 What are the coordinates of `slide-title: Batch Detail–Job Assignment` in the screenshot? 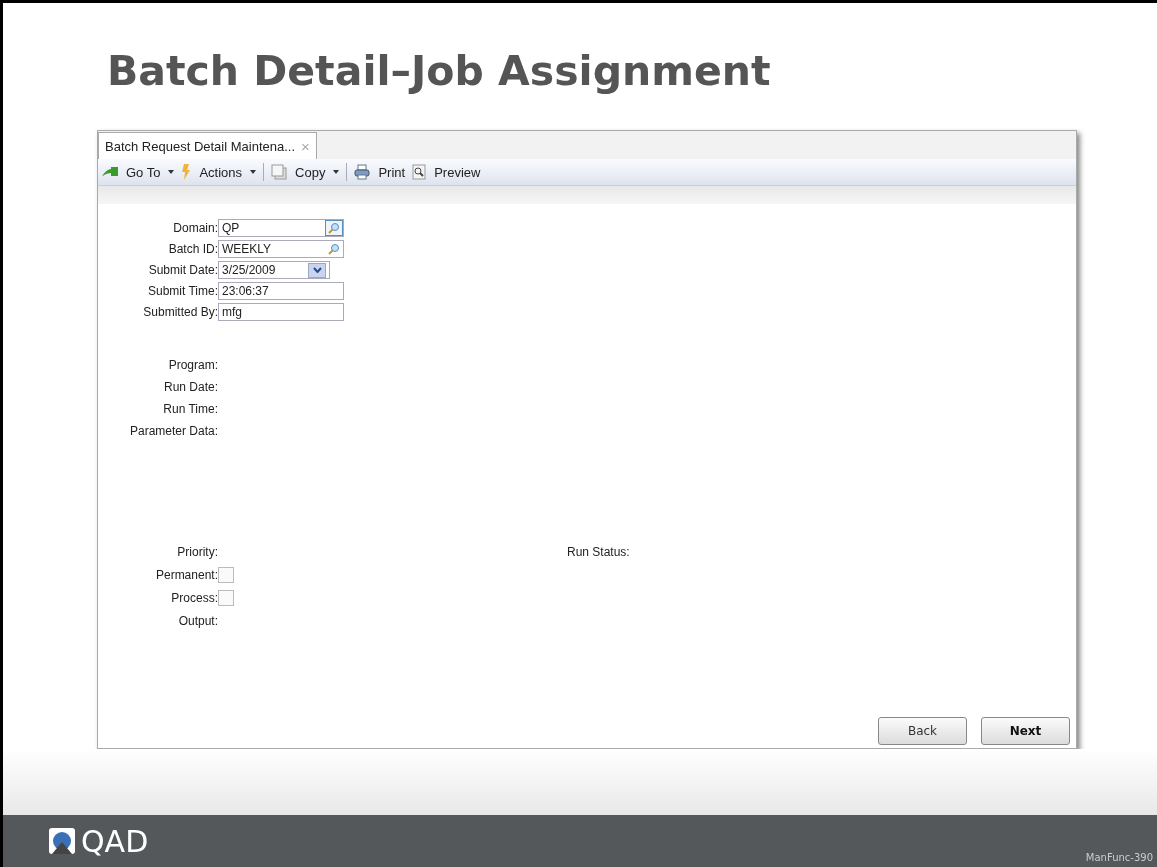 It's located at (439, 71).